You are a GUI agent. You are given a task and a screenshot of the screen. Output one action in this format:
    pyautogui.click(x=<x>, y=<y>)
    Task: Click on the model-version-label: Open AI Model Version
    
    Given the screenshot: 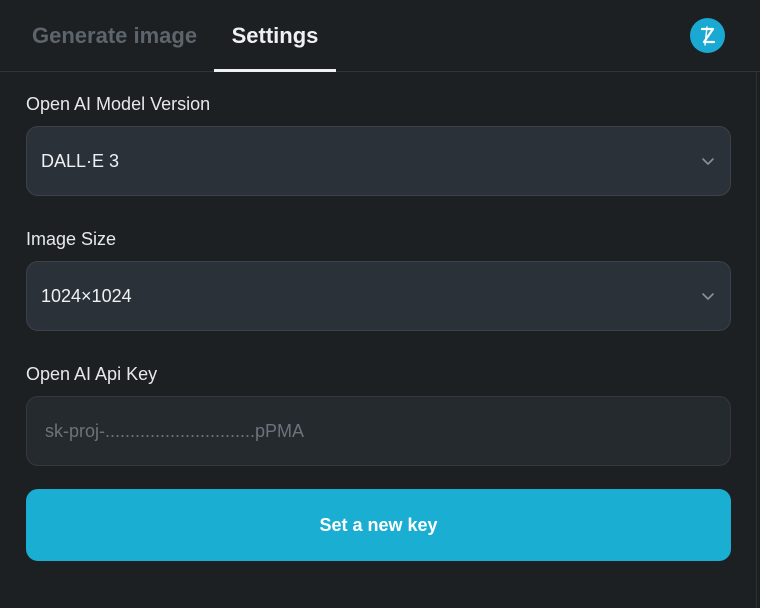 What is the action you would take?
    pyautogui.click(x=118, y=104)
    